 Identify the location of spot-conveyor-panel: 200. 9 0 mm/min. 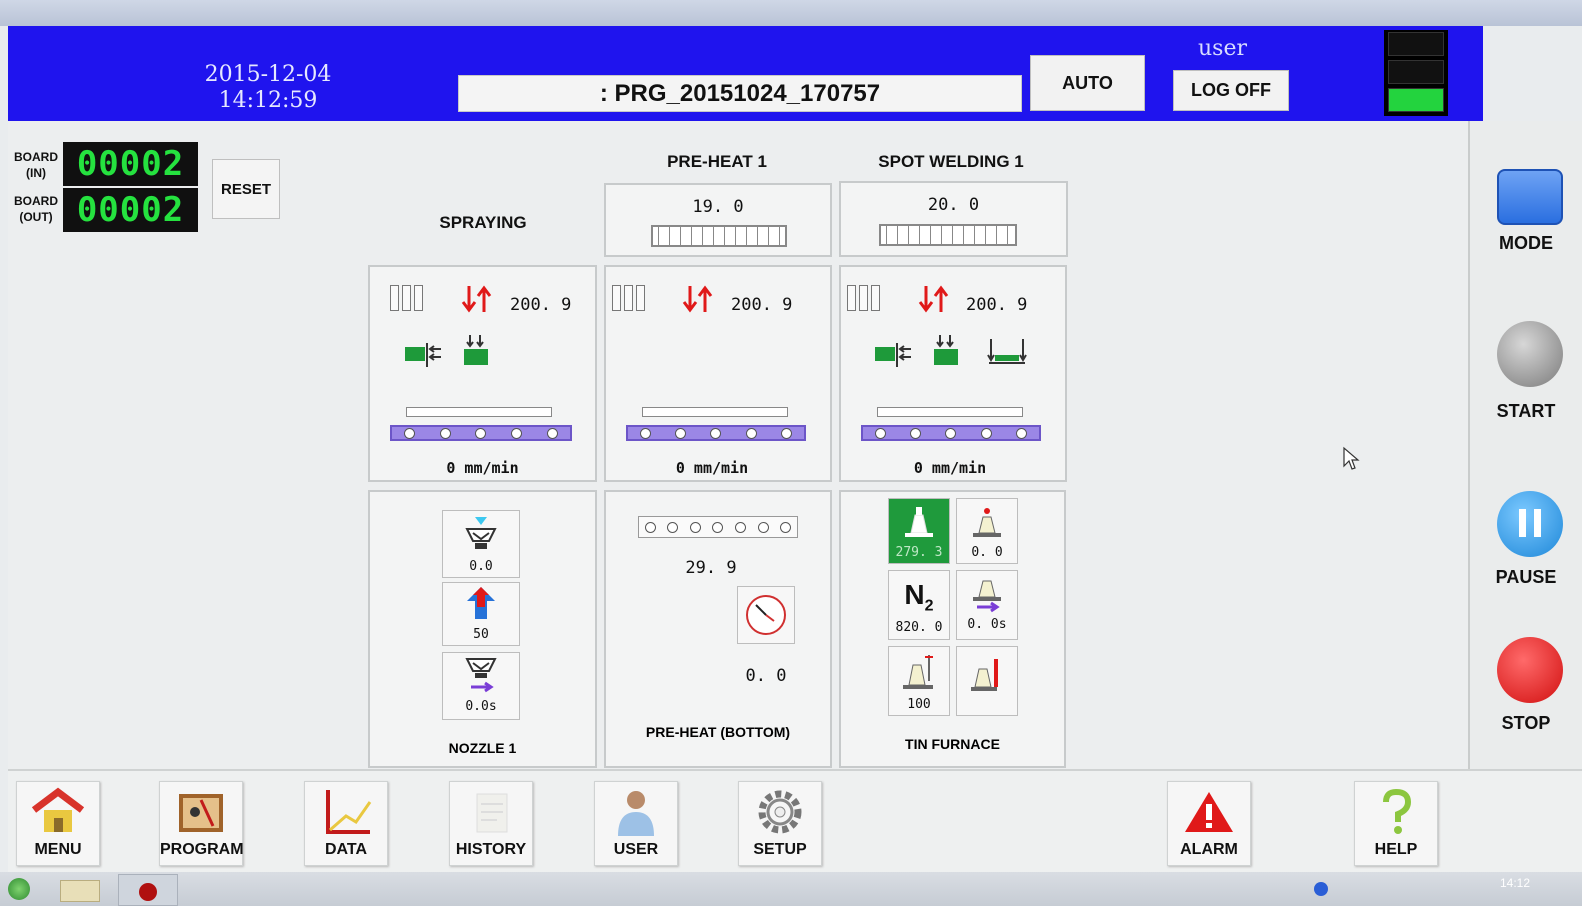
(953, 373).